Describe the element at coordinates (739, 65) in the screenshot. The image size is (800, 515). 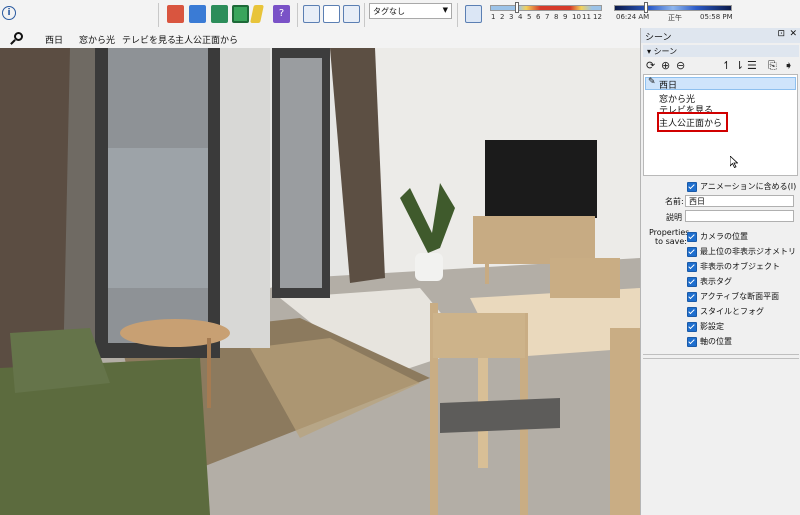
I see `move-down-icon: ⇂` at that location.